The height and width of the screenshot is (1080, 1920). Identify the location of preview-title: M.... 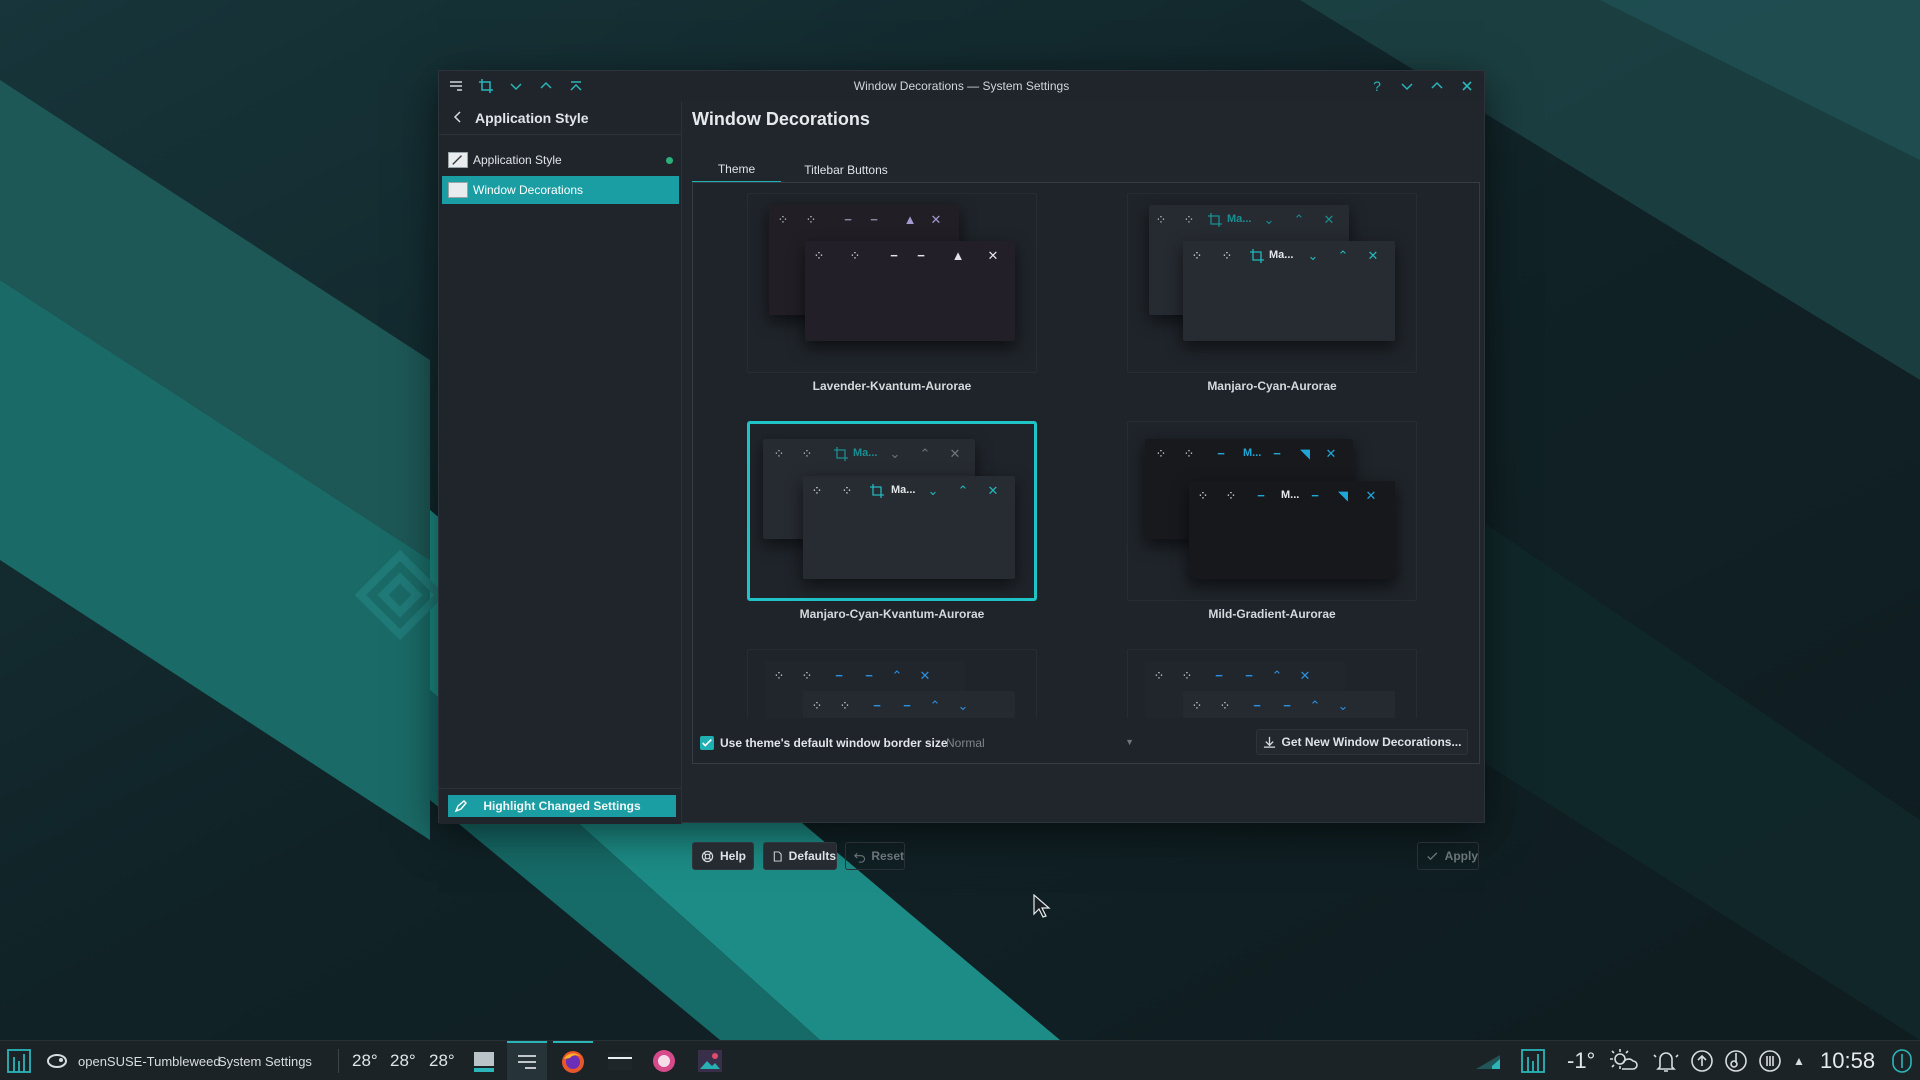
(1290, 495).